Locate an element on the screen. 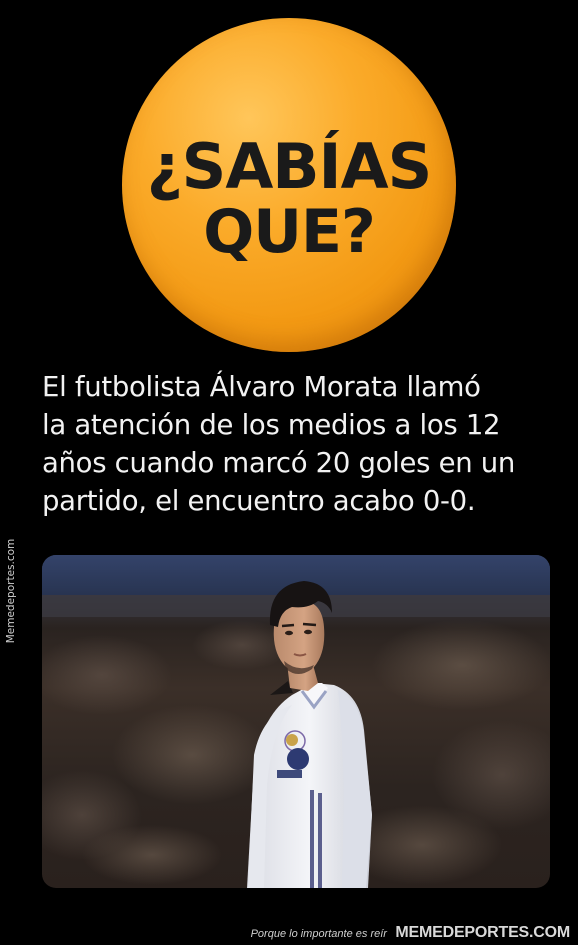  badge-title-line-2: QUE? is located at coordinates (289, 232).